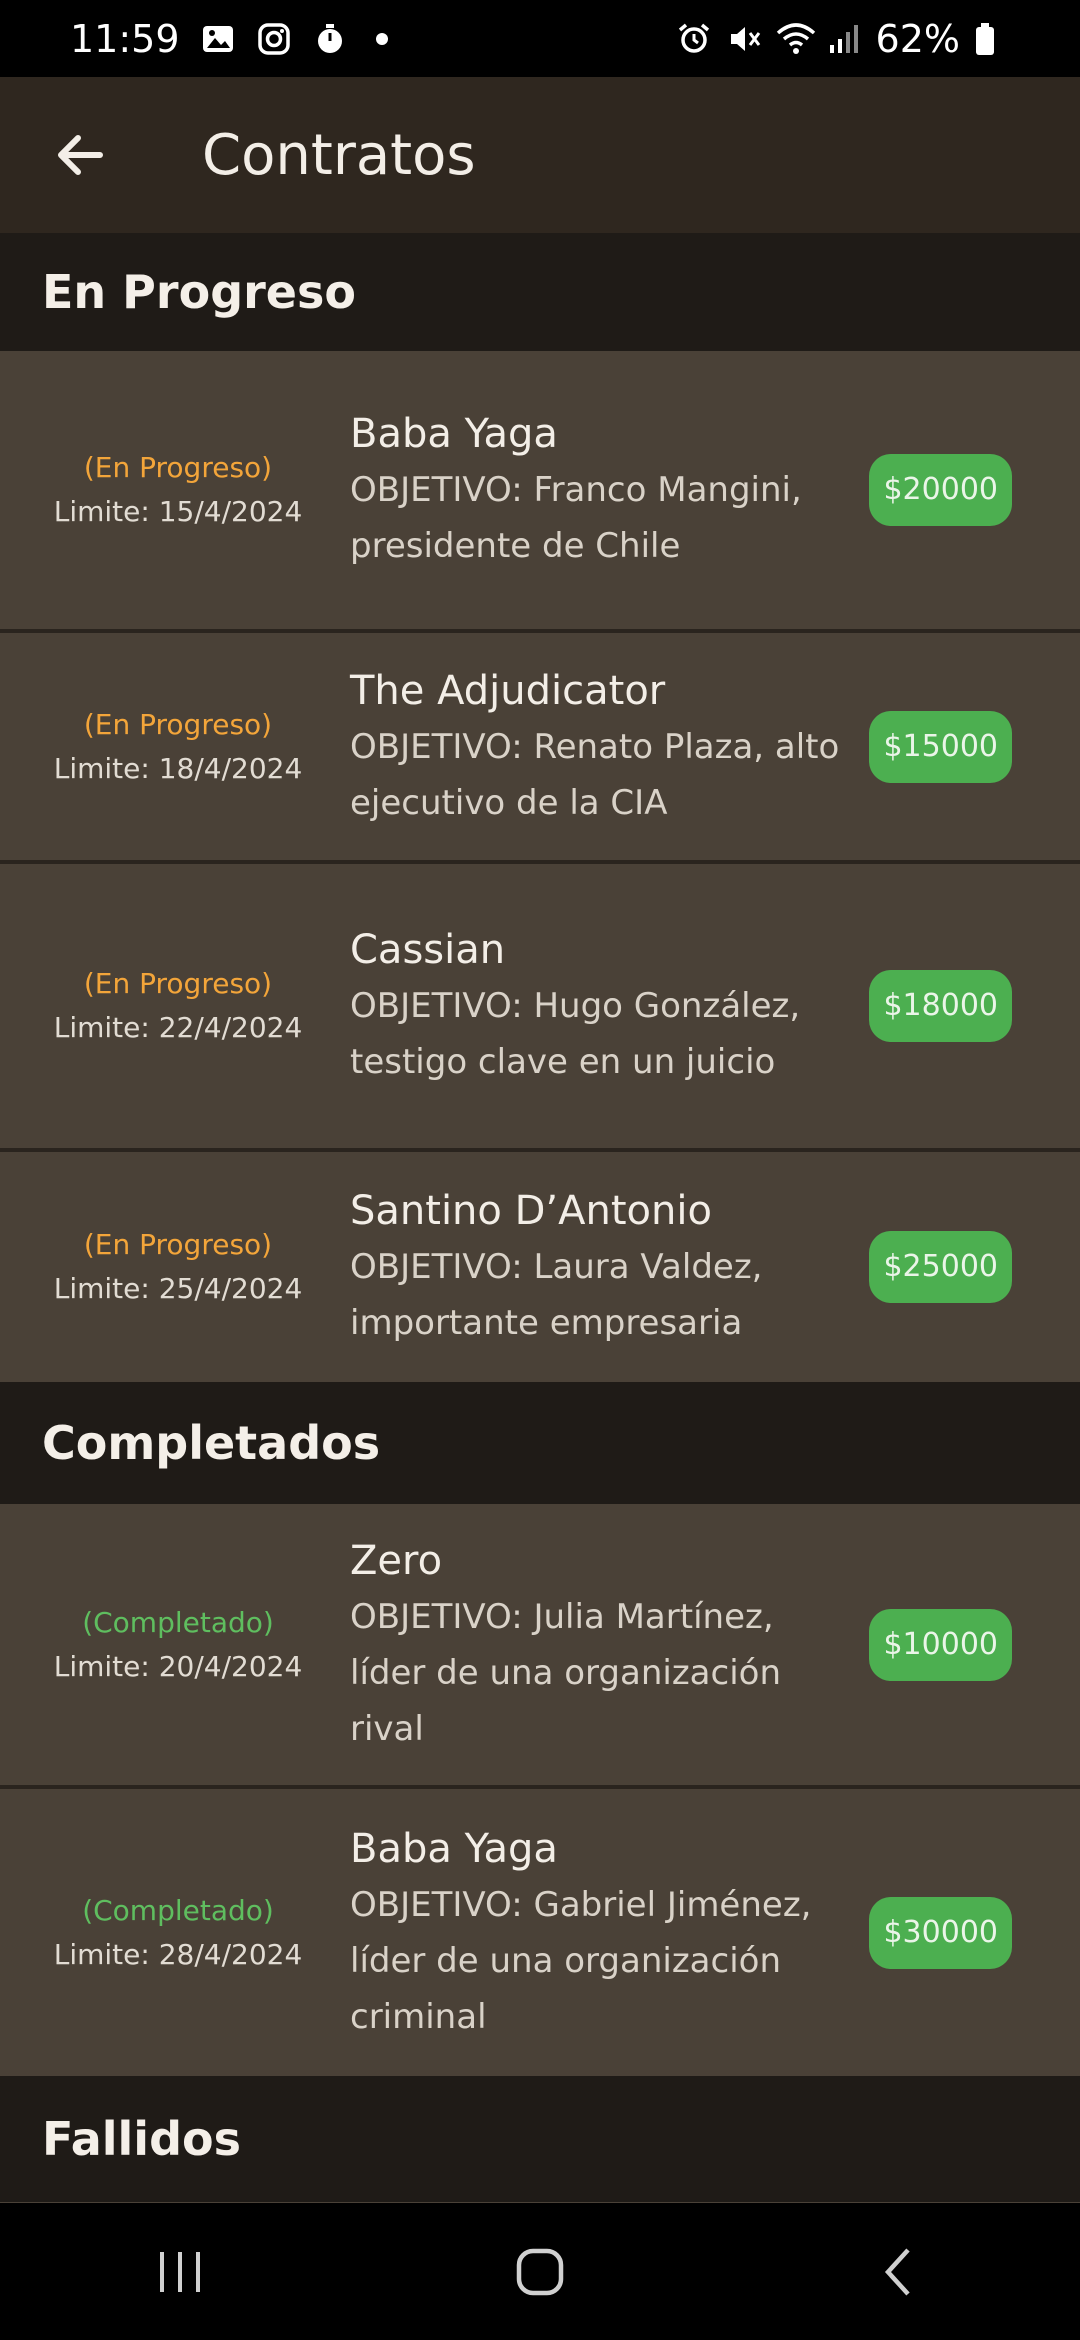 The image size is (1080, 2340). Describe the element at coordinates (917, 38) in the screenshot. I see `battery-percent: 62%` at that location.